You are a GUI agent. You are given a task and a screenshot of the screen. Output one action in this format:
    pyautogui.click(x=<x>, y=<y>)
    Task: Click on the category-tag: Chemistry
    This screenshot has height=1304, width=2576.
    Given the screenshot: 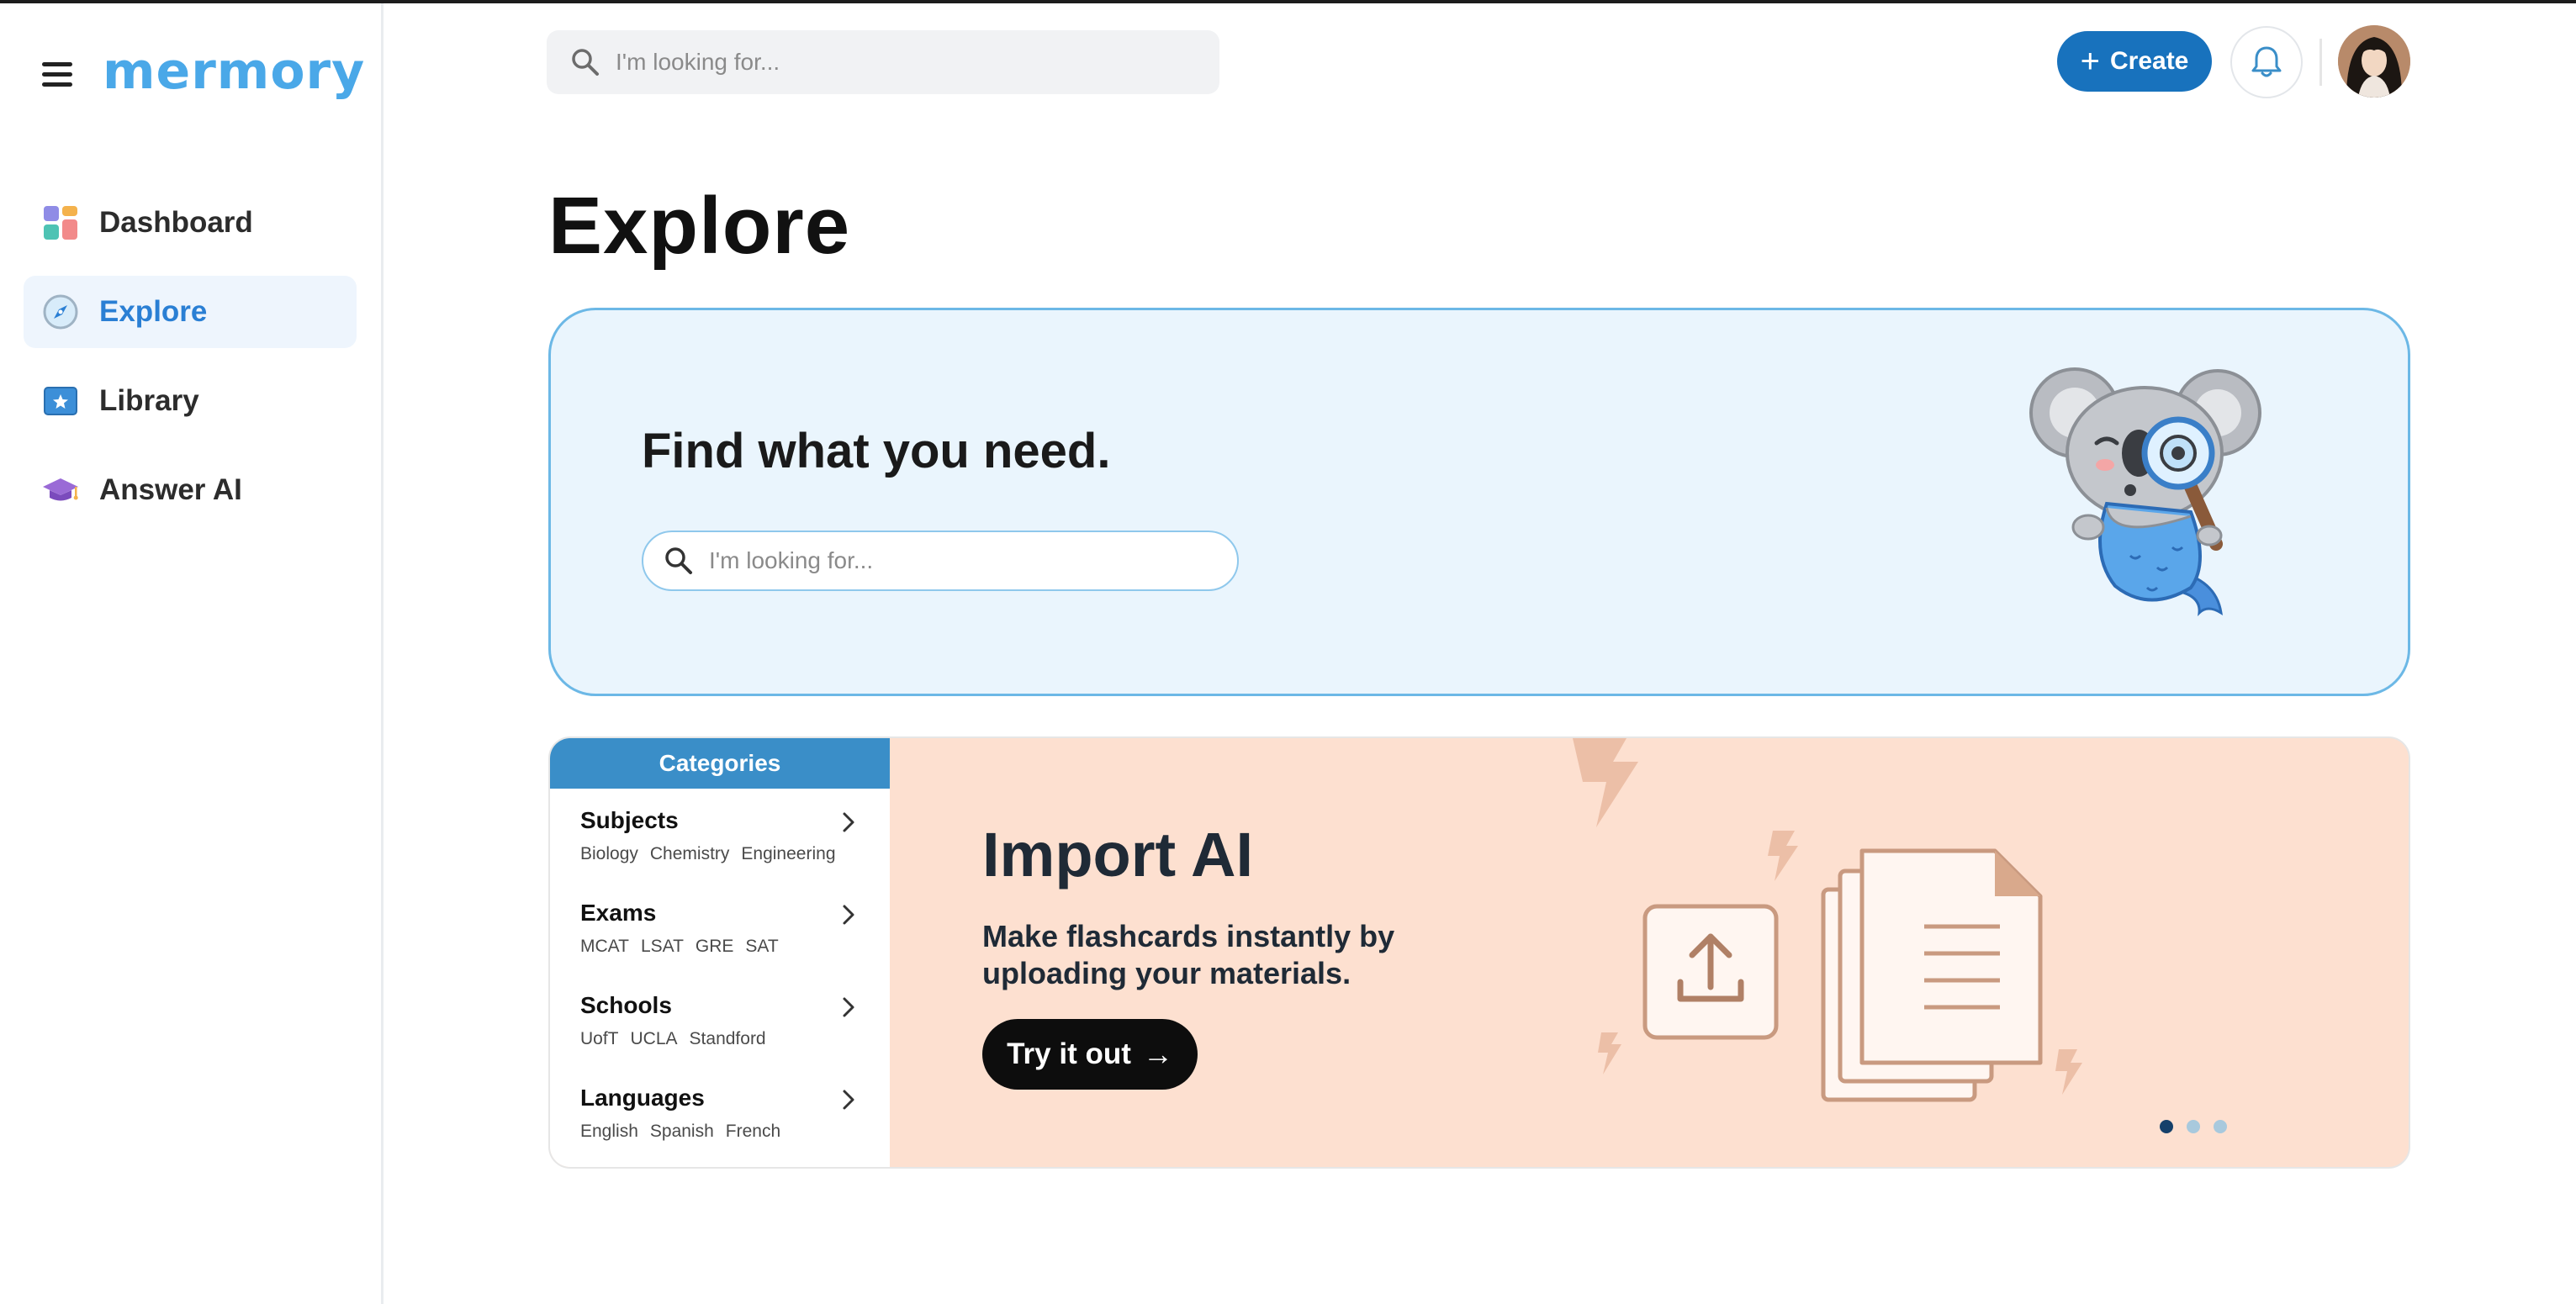 What is the action you would take?
    pyautogui.click(x=690, y=853)
    